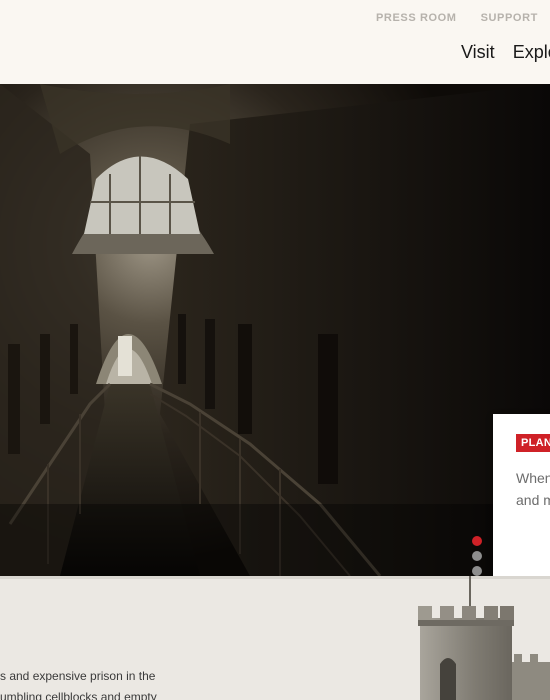  I want to click on slide-dots, so click(477, 556).